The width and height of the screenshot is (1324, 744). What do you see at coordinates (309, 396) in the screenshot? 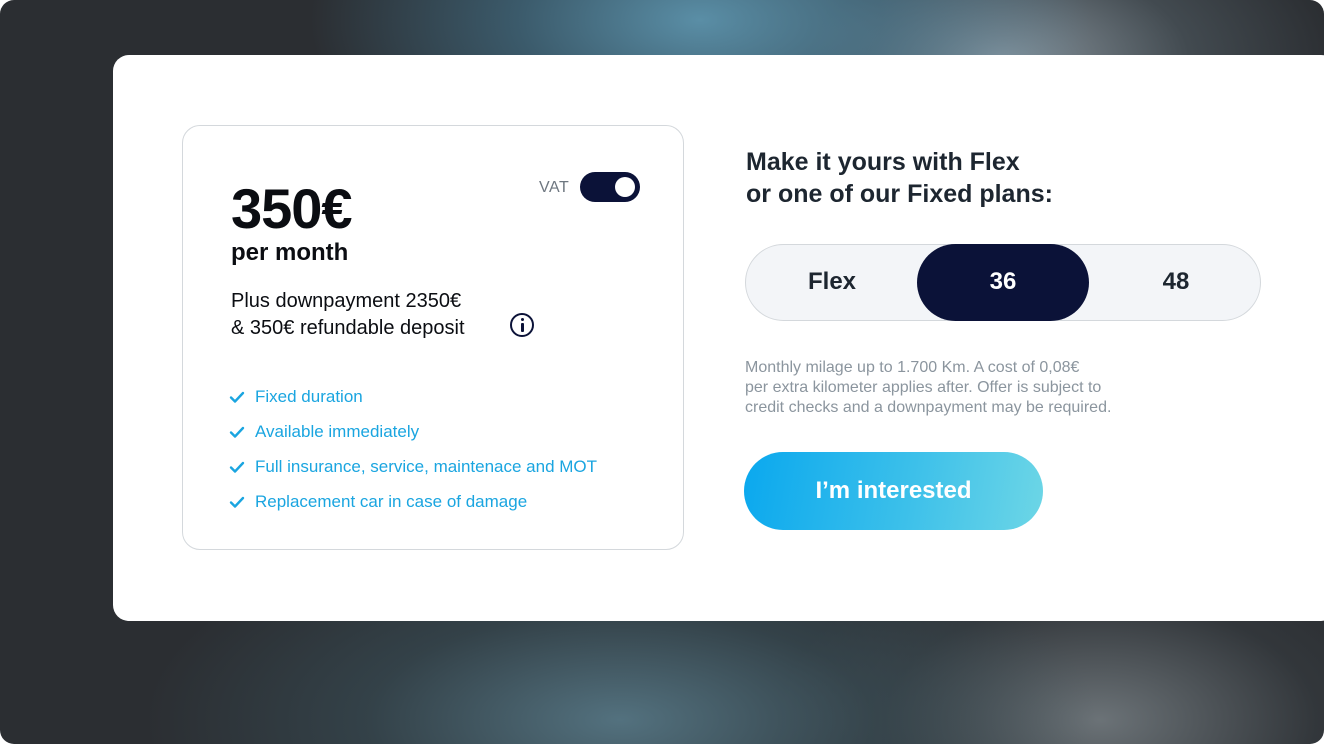
I see `feature-label: Fixed duration` at bounding box center [309, 396].